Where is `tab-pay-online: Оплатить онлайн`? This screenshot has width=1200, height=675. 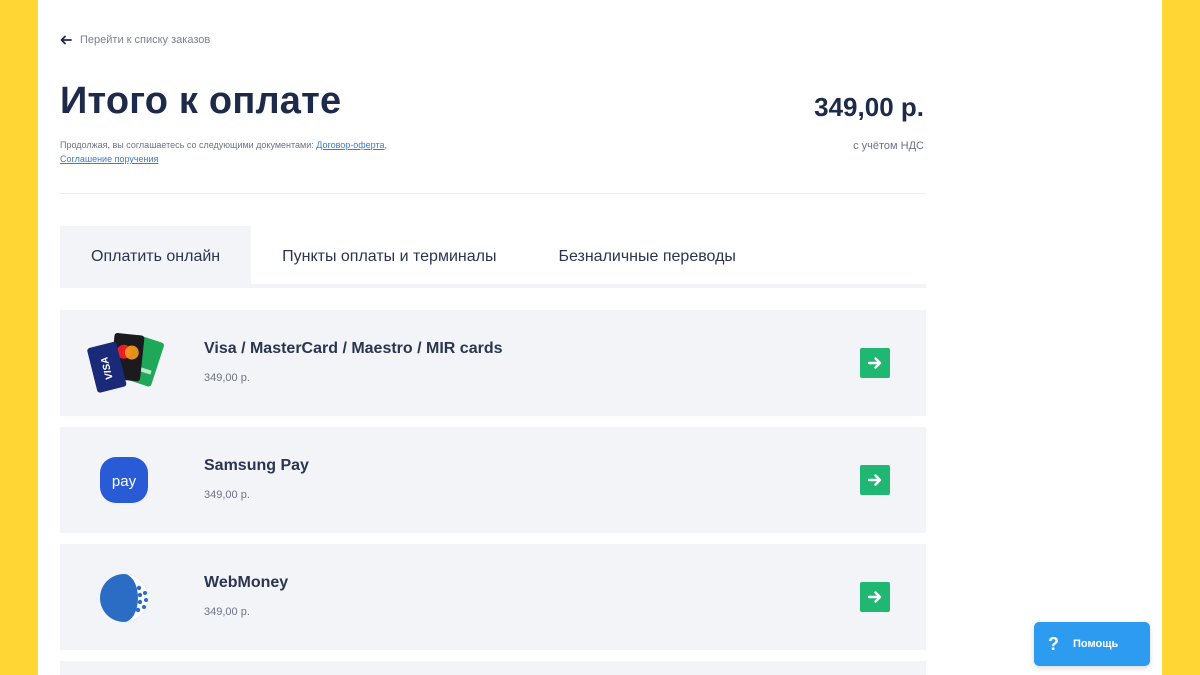
tab-pay-online: Оплатить онлайн is located at coordinates (156, 257).